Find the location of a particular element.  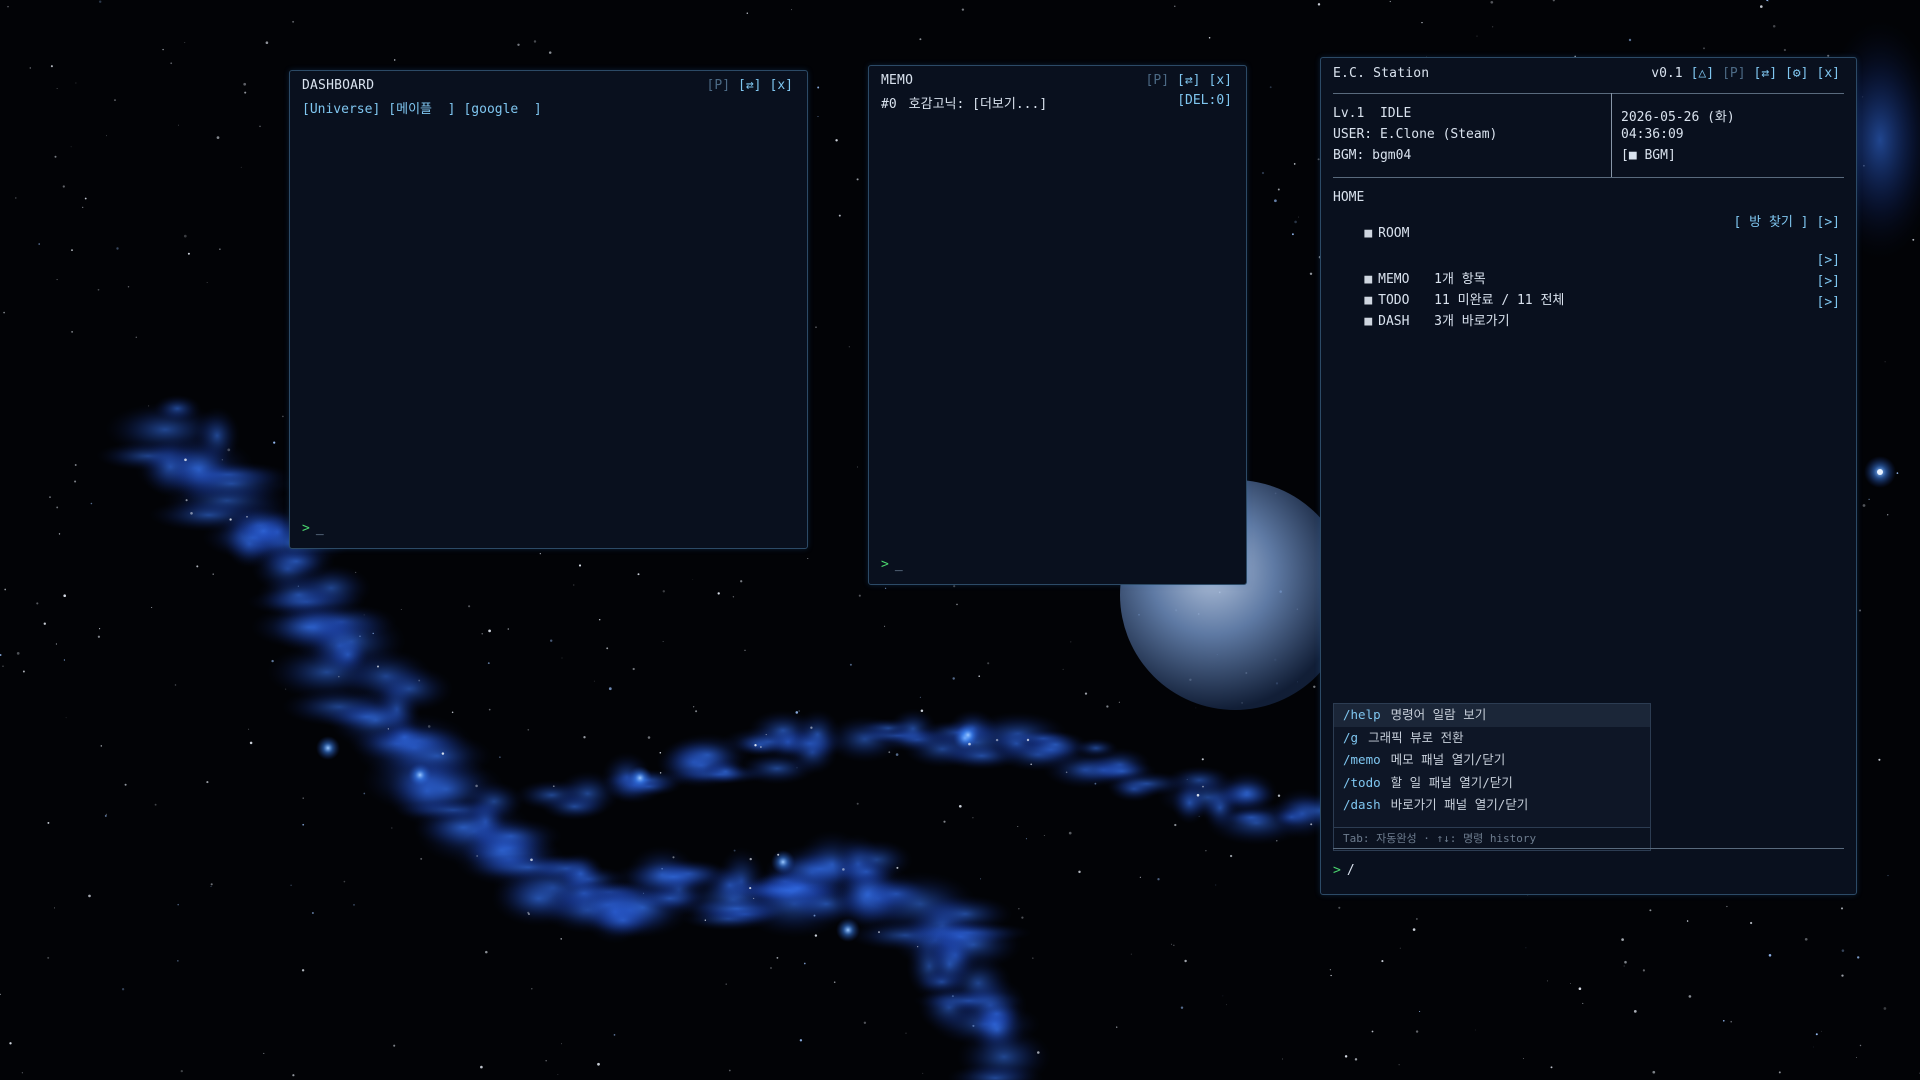

autocomplete-description: 명령어 일람 보기 is located at coordinates (1438, 714).